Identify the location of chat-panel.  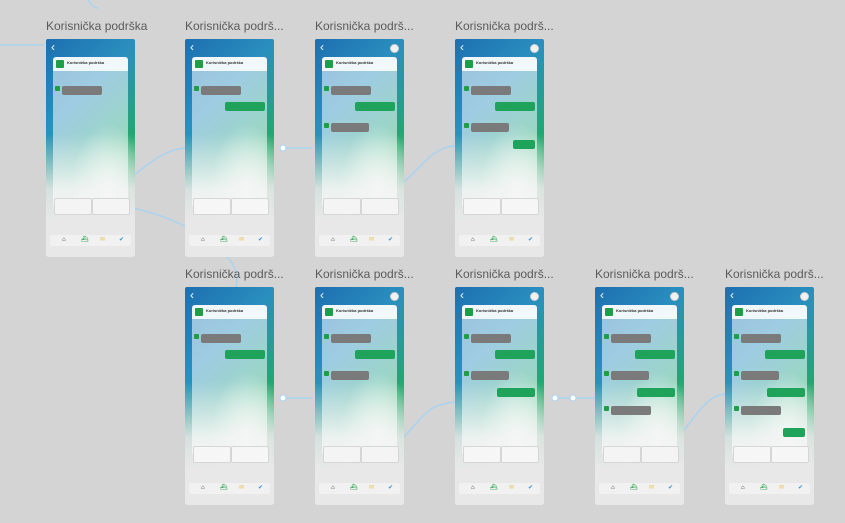
(229, 132).